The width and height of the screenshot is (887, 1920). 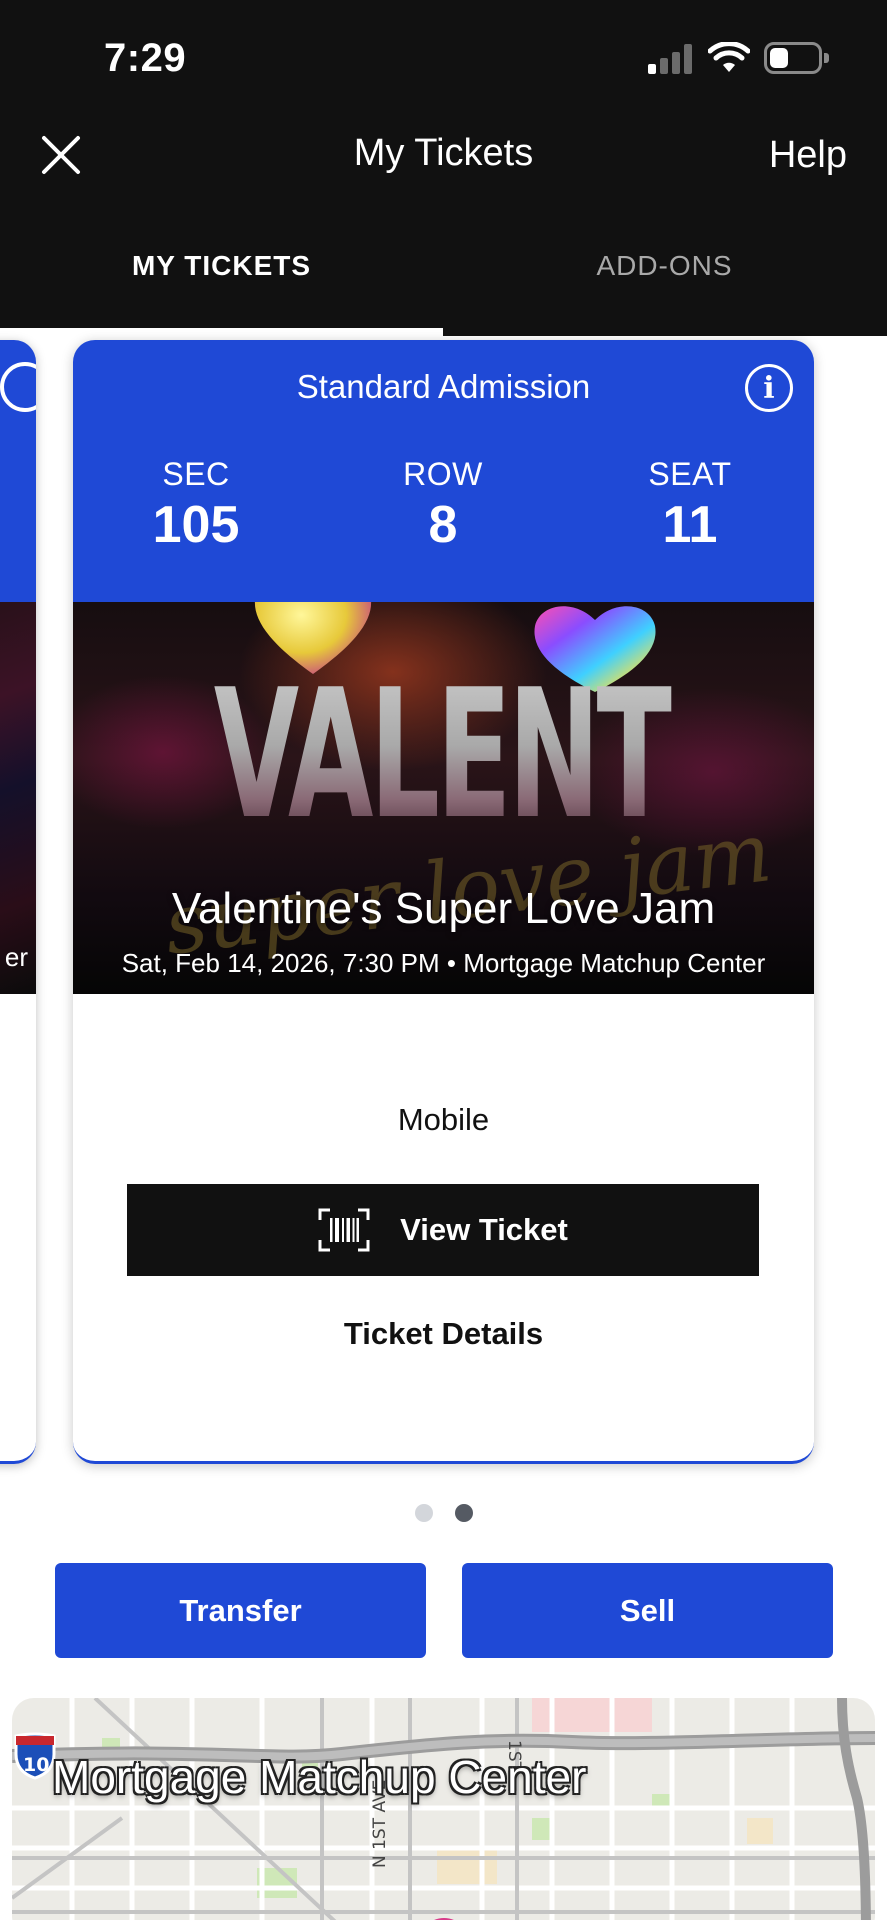 What do you see at coordinates (36, 1765) in the screenshot?
I see `interstate-shield-number: 10` at bounding box center [36, 1765].